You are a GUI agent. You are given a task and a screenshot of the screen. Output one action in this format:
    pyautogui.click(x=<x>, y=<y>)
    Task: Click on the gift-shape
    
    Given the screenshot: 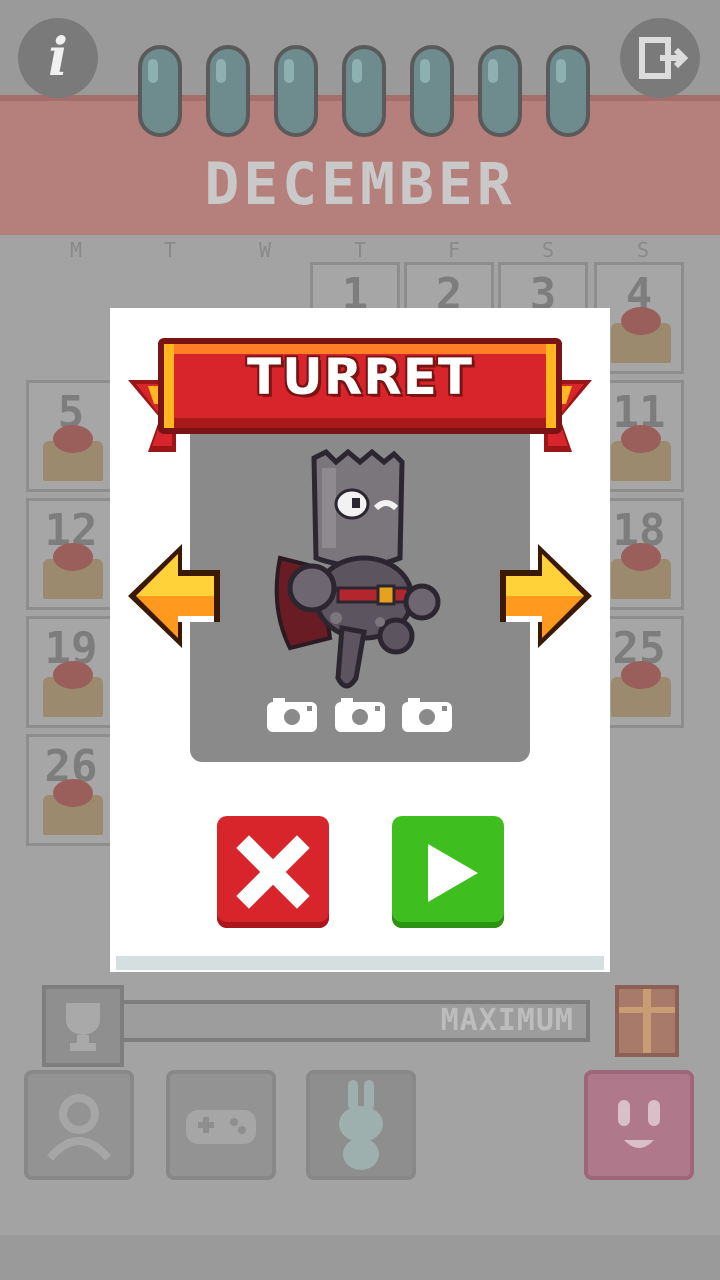 What is the action you would take?
    pyautogui.click(x=647, y=1021)
    